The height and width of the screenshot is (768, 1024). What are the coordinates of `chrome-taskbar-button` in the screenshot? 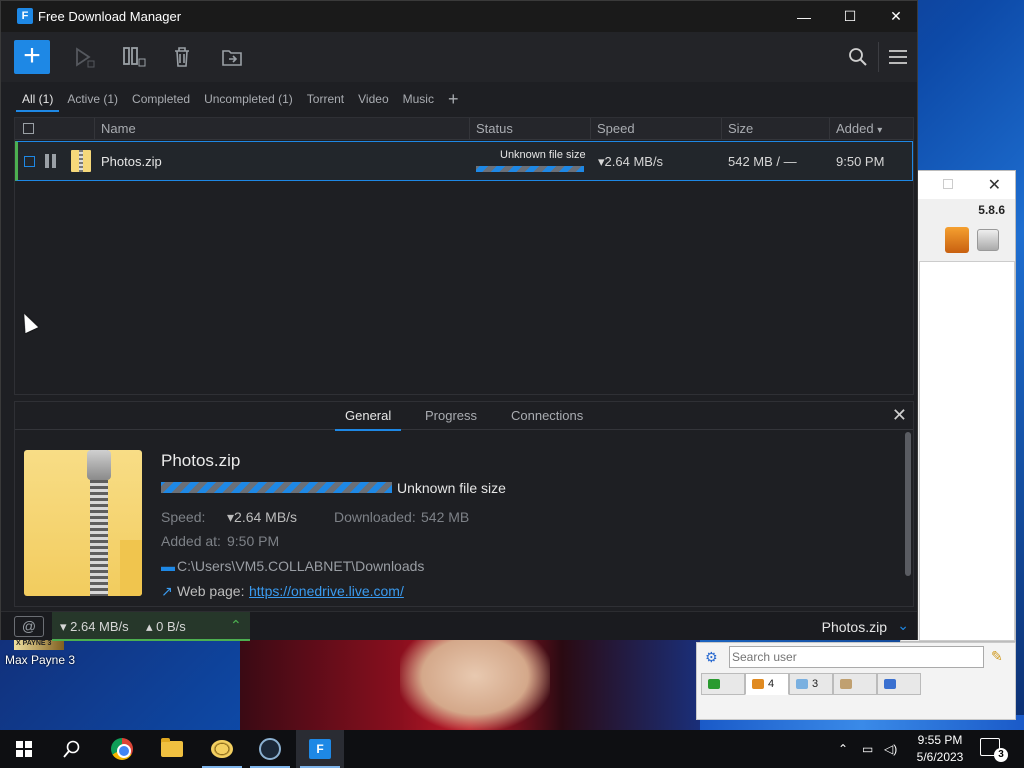 It's located at (122, 749).